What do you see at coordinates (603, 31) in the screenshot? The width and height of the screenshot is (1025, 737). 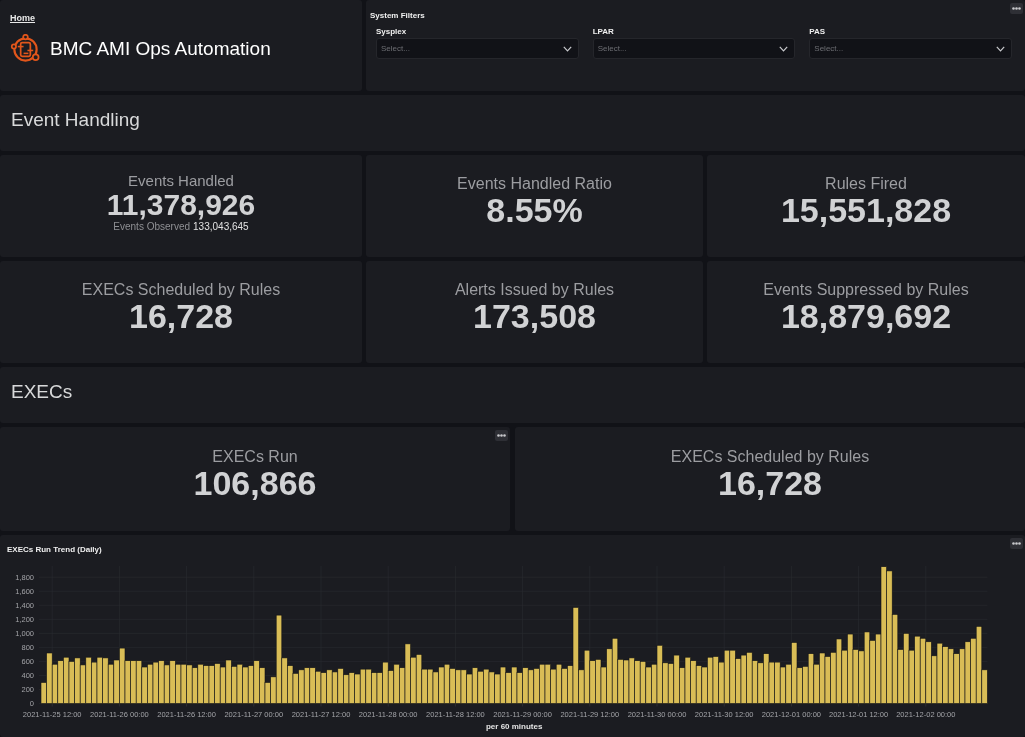 I see `field-label: LPAR` at bounding box center [603, 31].